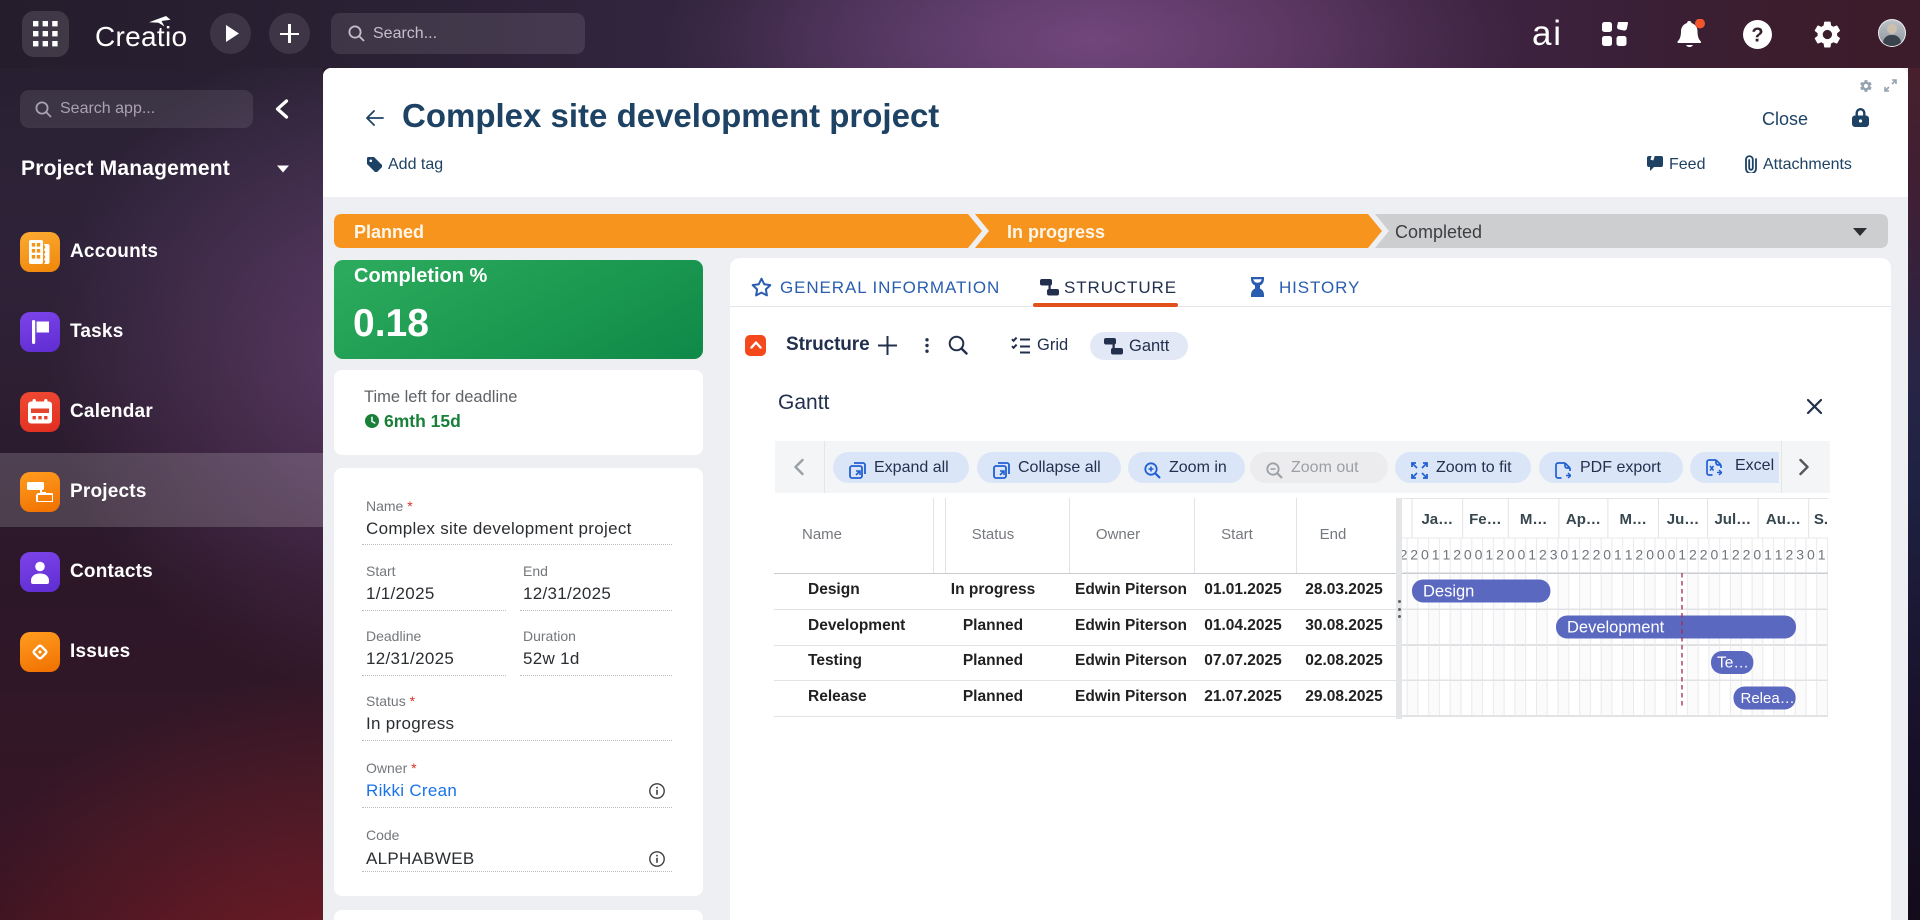 The image size is (1920, 920). I want to click on svg-text: Planned, so click(389, 232).